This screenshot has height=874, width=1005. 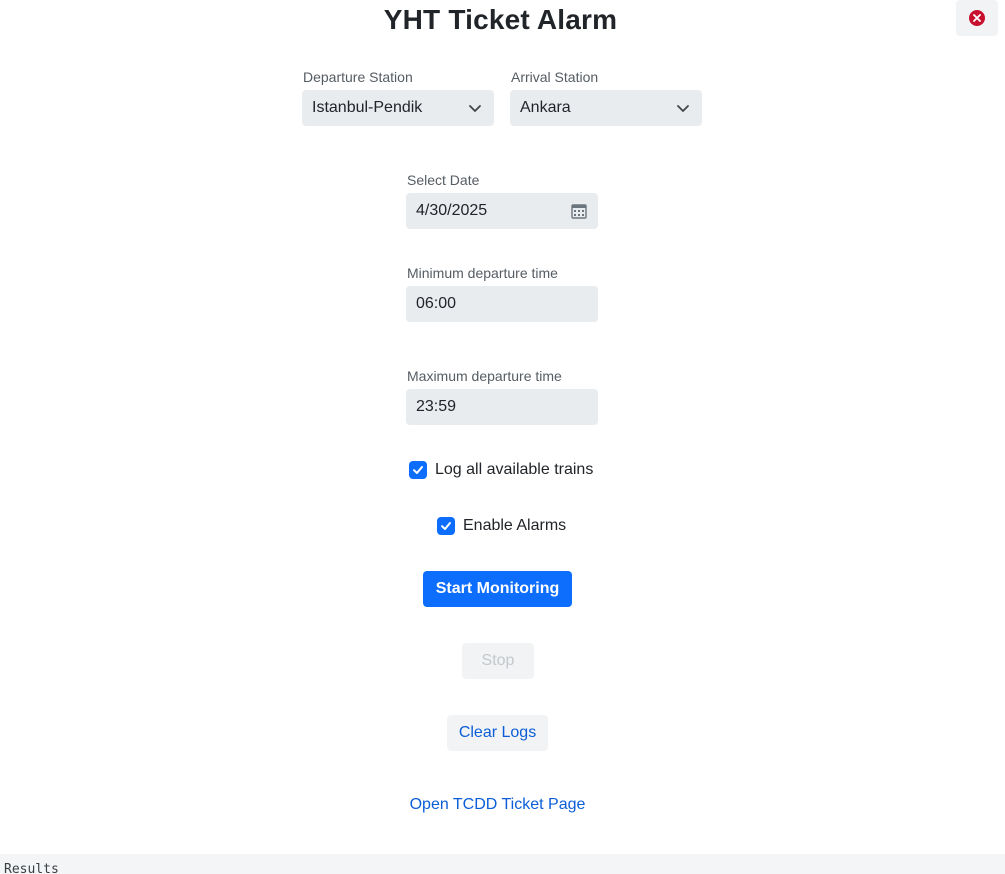 I want to click on log-all-trains-checkbox, so click(x=418, y=470).